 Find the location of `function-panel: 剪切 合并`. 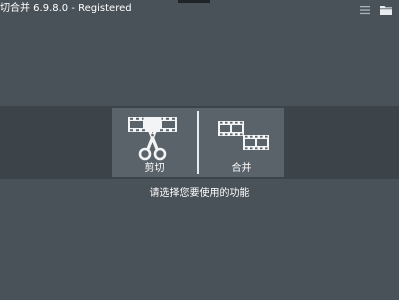

function-panel: 剪切 合并 is located at coordinates (198, 142).